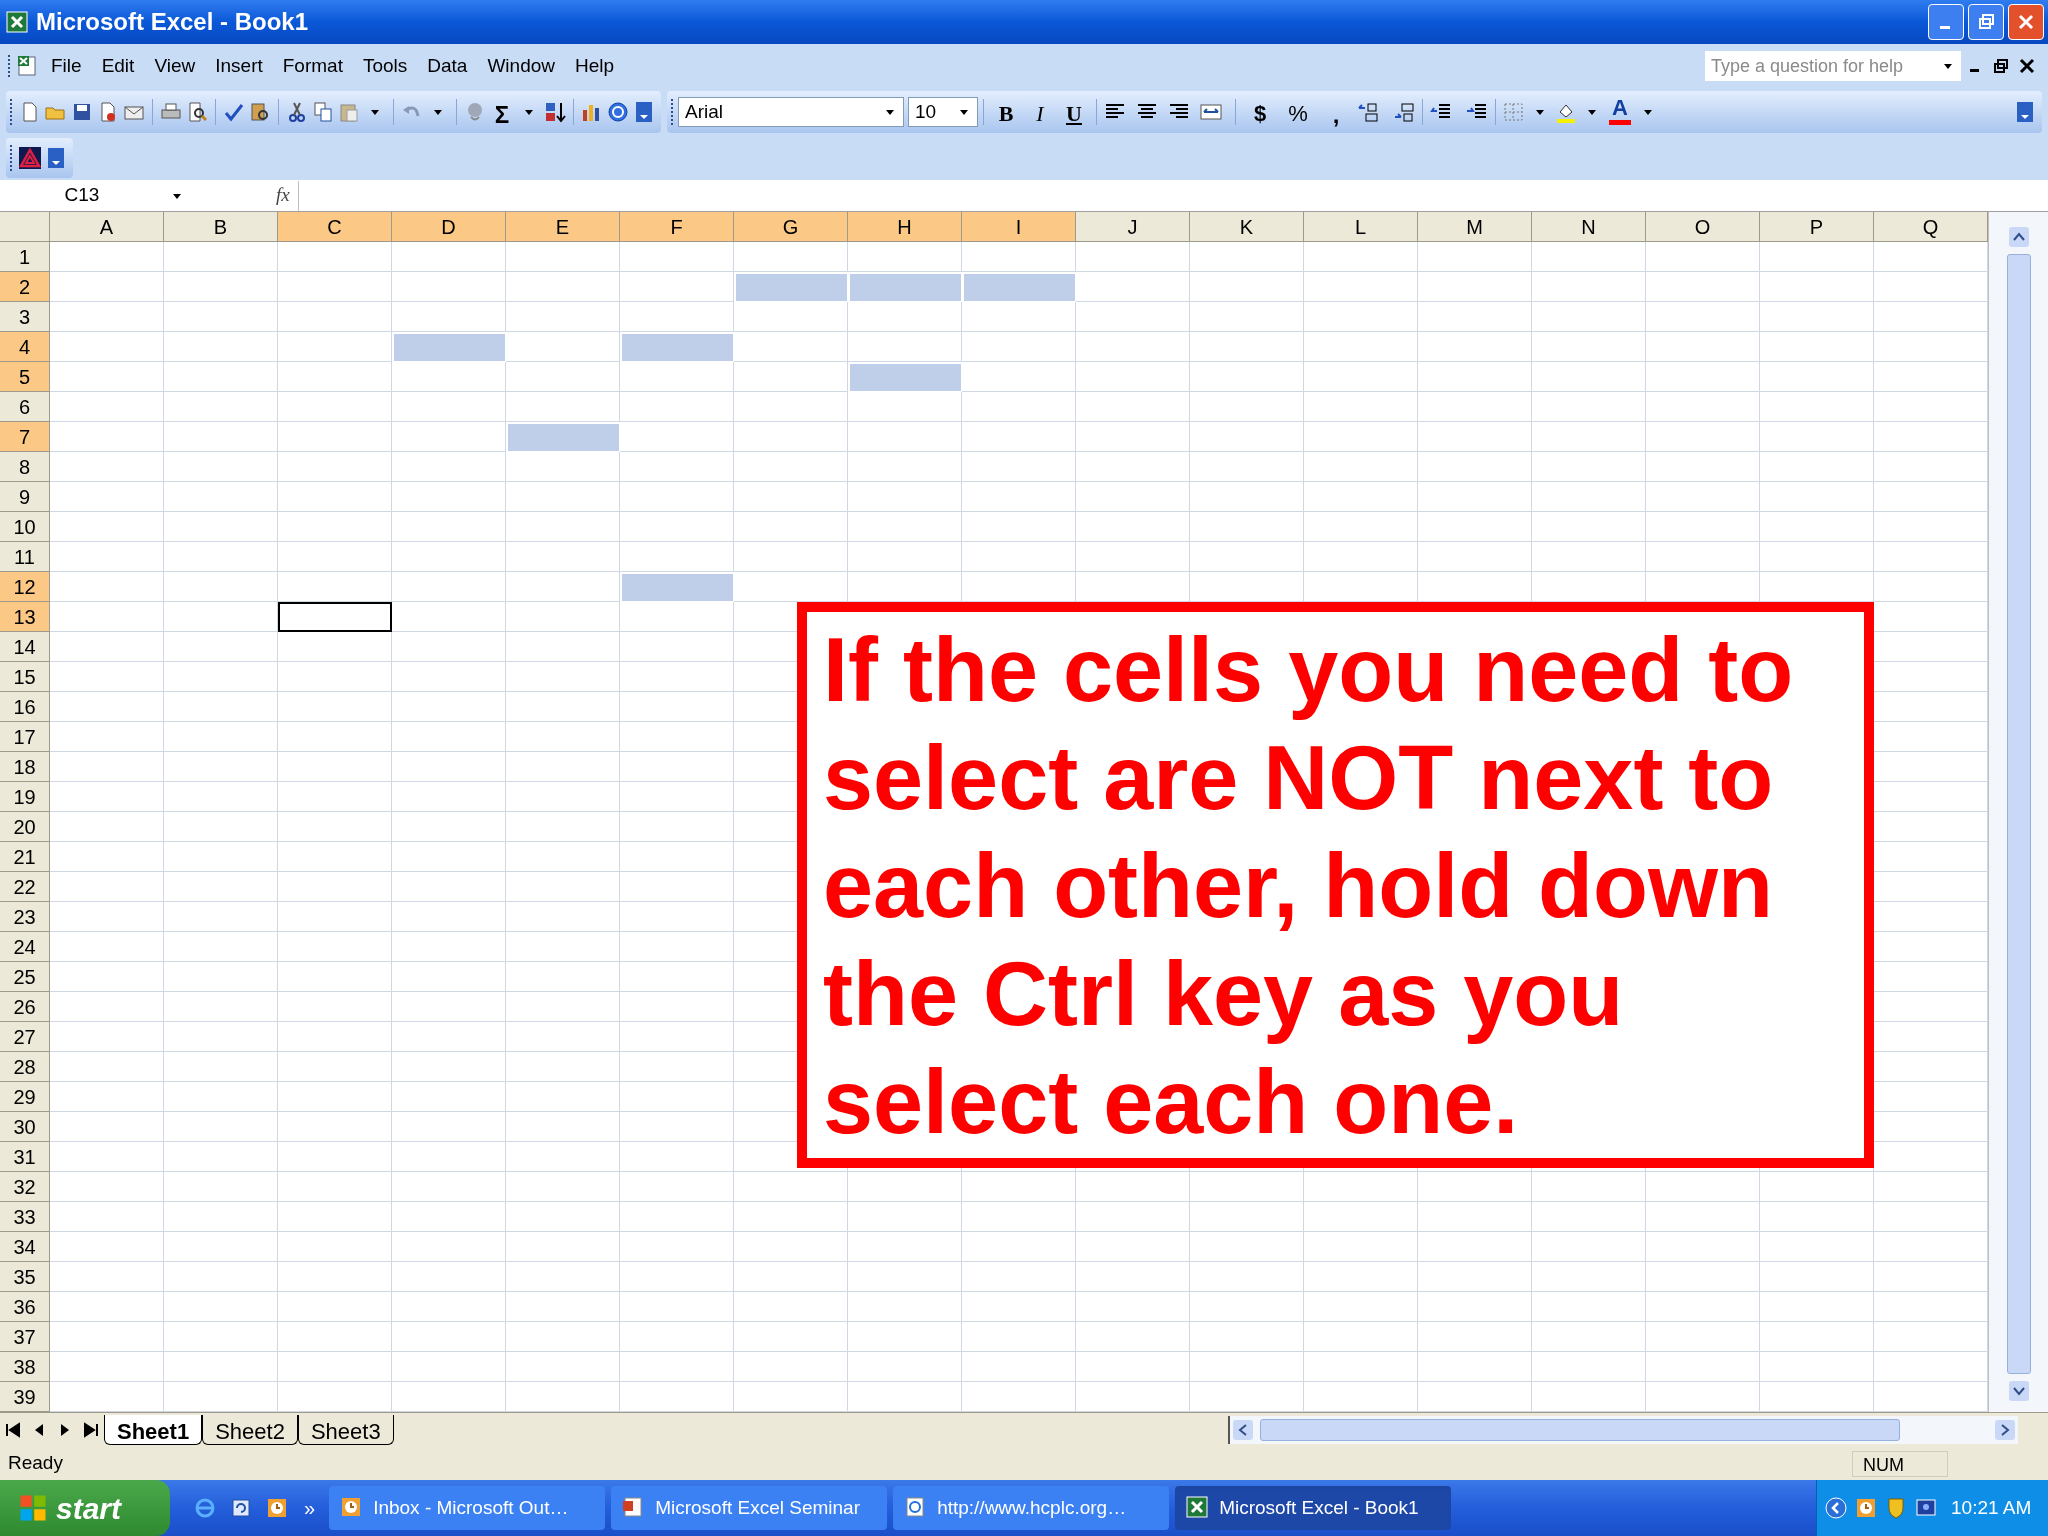  Describe the element at coordinates (25, 857) in the screenshot. I see `row-header: 21` at that location.